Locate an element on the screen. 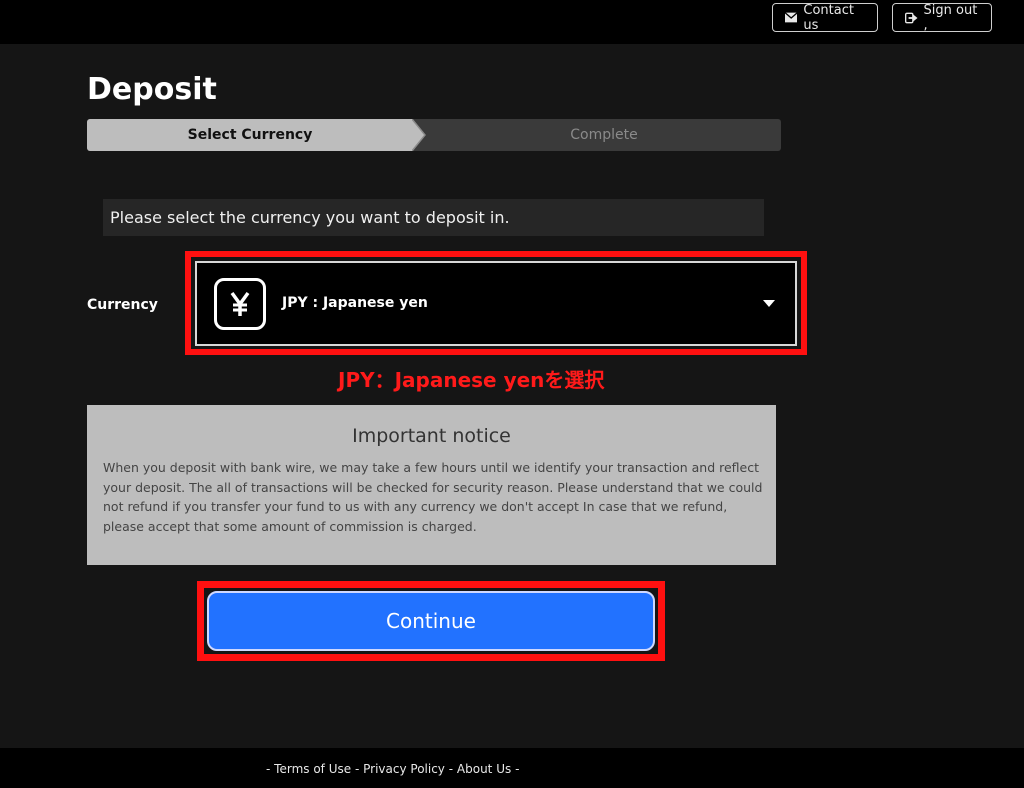 Image resolution: width=1024 pixels, height=788 pixels. about-us-link: About Us is located at coordinates (484, 769).